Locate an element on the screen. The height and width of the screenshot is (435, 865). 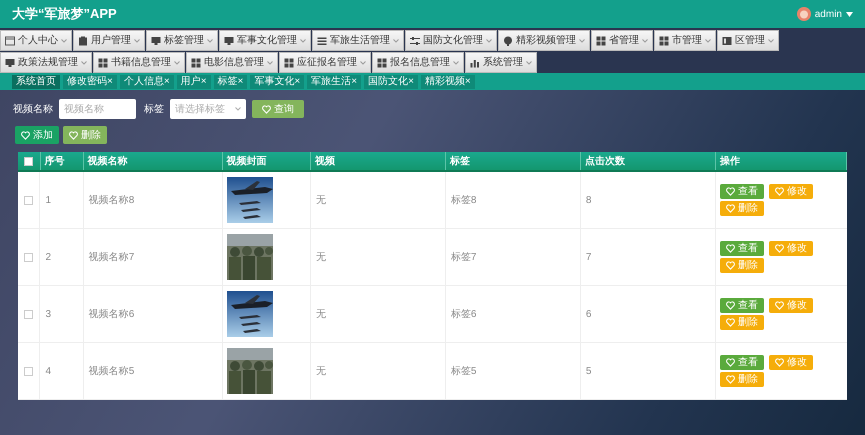
table-cell-text: 视频名称7 is located at coordinates (111, 257).